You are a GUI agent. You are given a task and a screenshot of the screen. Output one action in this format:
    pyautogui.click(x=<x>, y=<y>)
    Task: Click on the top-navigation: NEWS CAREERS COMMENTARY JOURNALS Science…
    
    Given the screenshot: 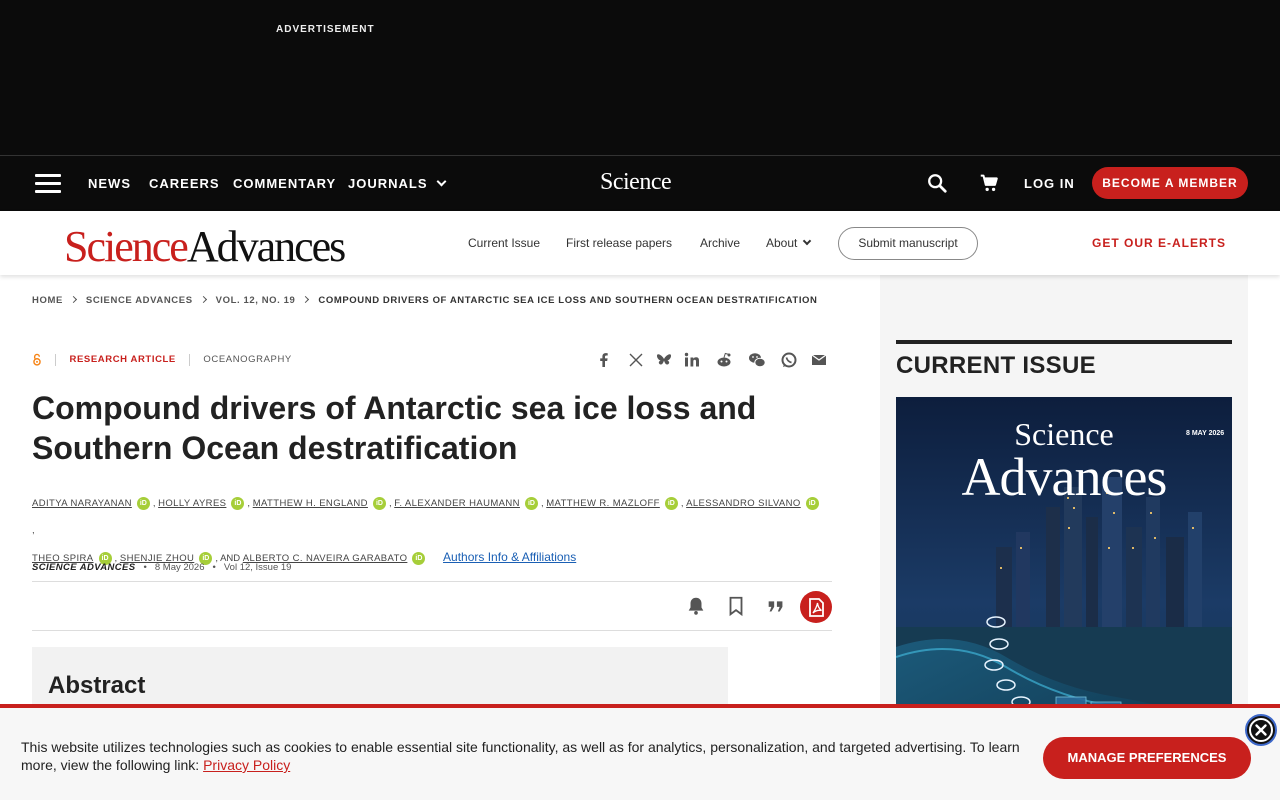 What is the action you would take?
    pyautogui.click(x=640, y=183)
    